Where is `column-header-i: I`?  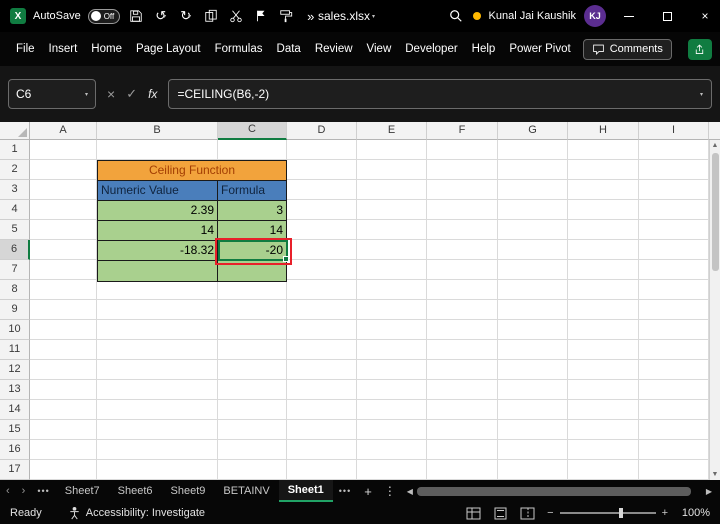 column-header-i: I is located at coordinates (674, 131).